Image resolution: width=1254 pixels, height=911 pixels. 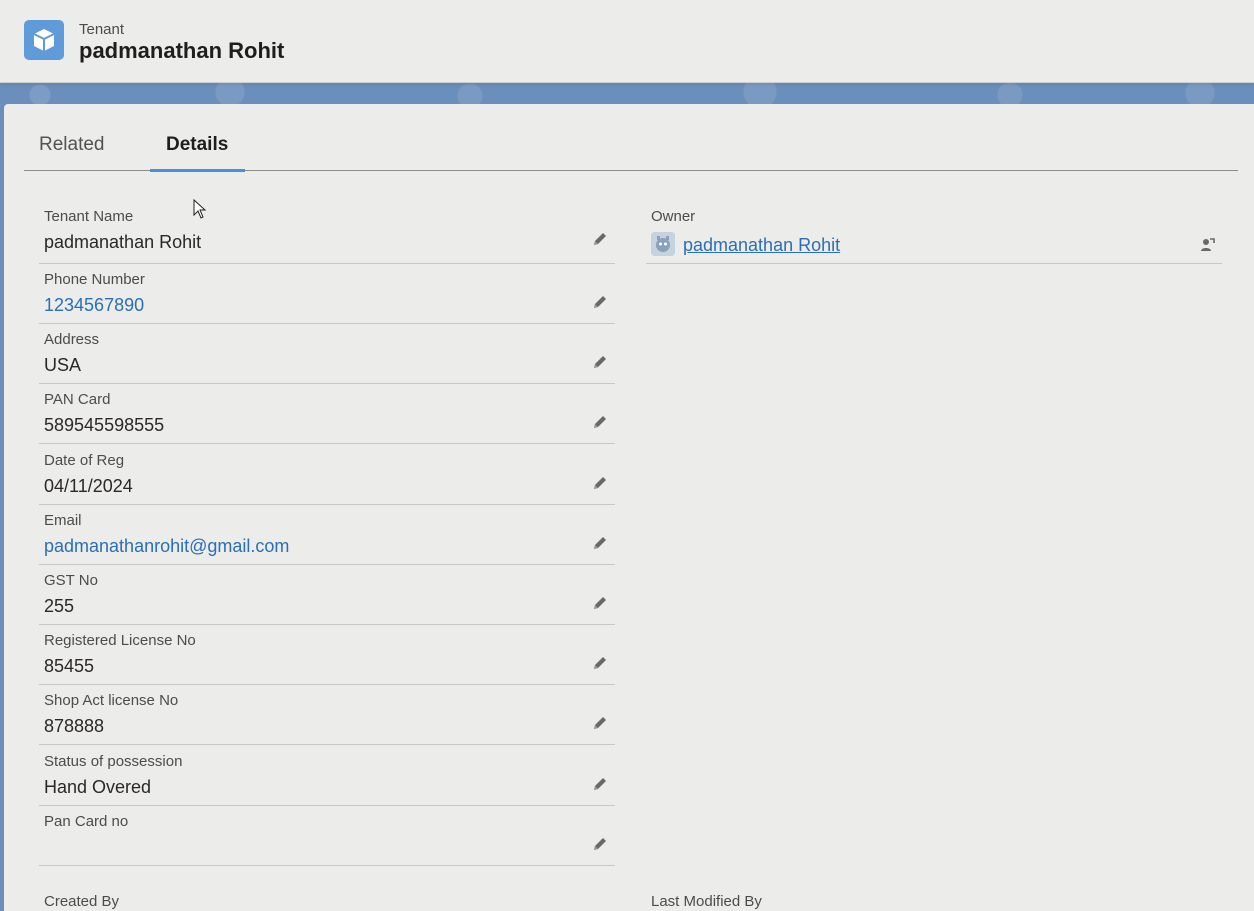 What do you see at coordinates (327, 835) in the screenshot?
I see `field-row: Pan Card no` at bounding box center [327, 835].